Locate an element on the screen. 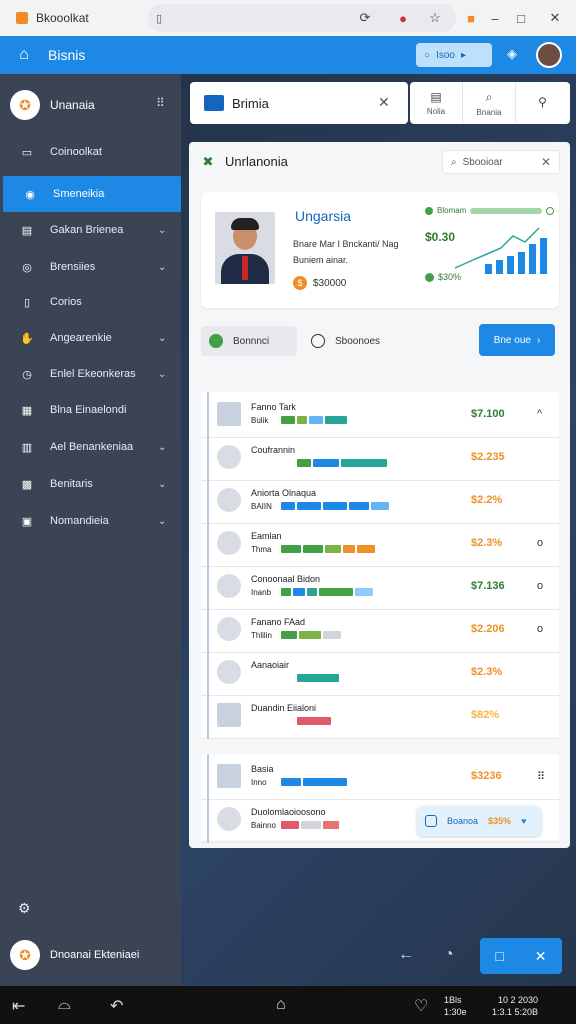 This screenshot has height=1024, width=576. clock-icon: ◷ is located at coordinates (27, 374).